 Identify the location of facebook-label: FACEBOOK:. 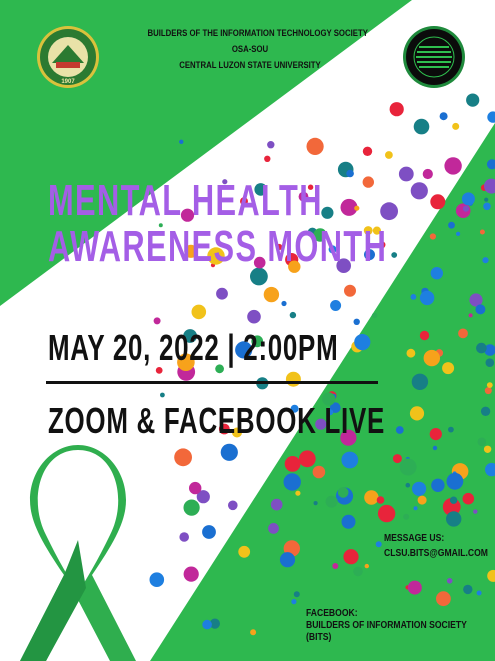
(332, 613).